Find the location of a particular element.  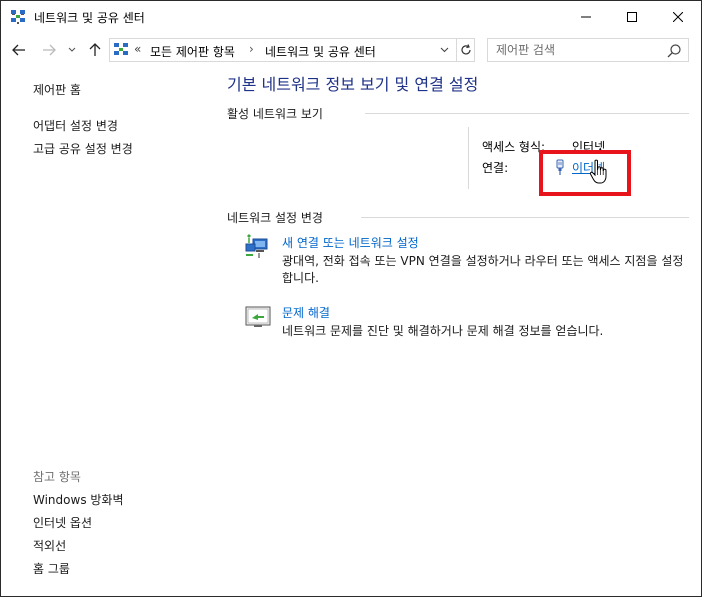

address-bar: « 모든 제어판 항목 › 네트워크 및 공유 센터 is located at coordinates (292, 50).